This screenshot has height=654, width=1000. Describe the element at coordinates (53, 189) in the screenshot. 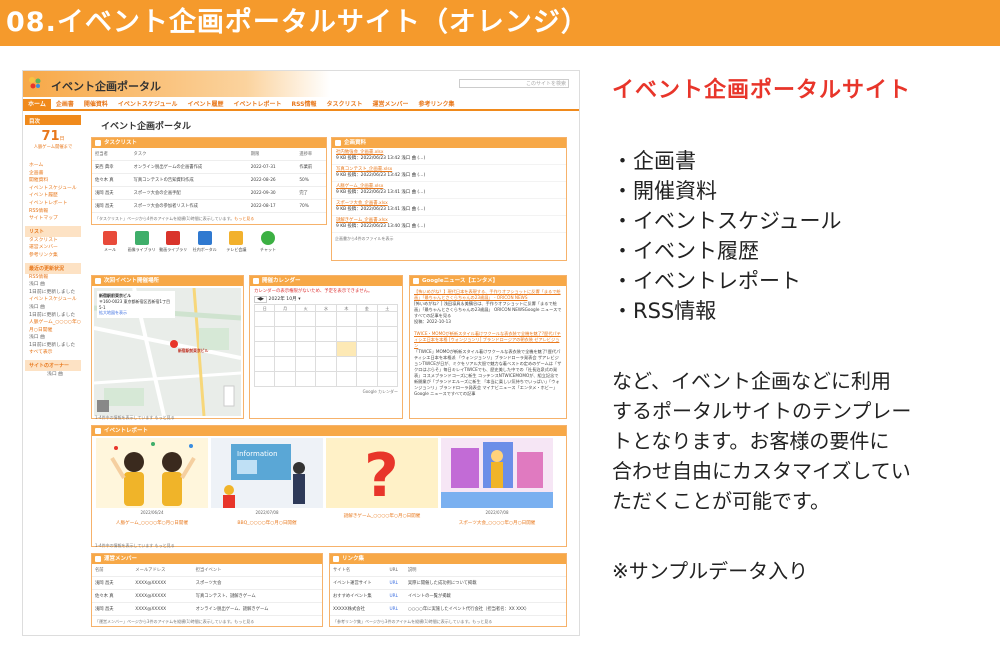

I see `side-link: イベントスケジュール` at that location.